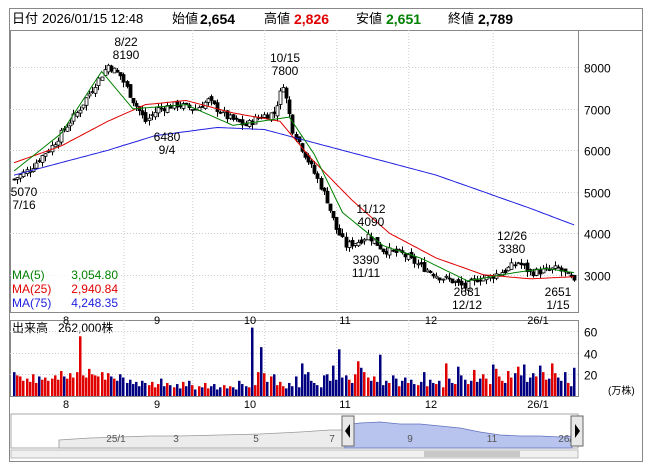 This screenshot has height=470, width=653. Describe the element at coordinates (348, 431) in the screenshot. I see `navigator-left-handle` at that location.